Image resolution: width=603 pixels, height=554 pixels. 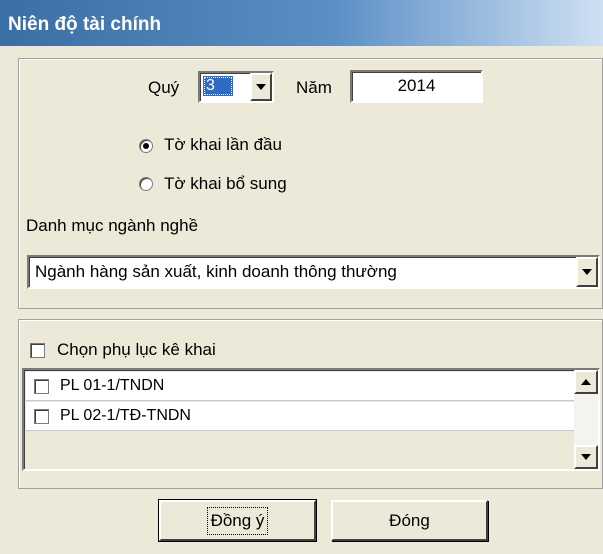 I want to click on year-input: 2014, so click(x=416, y=86).